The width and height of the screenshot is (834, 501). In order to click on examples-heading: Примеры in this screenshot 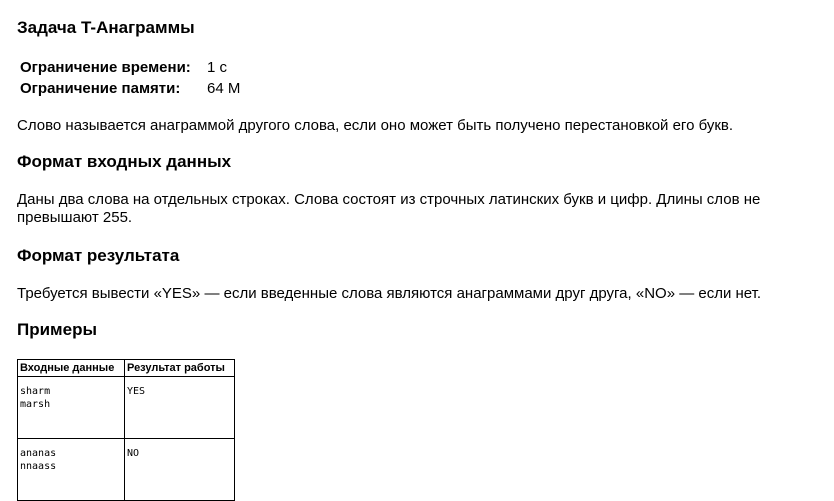, I will do `click(57, 329)`.